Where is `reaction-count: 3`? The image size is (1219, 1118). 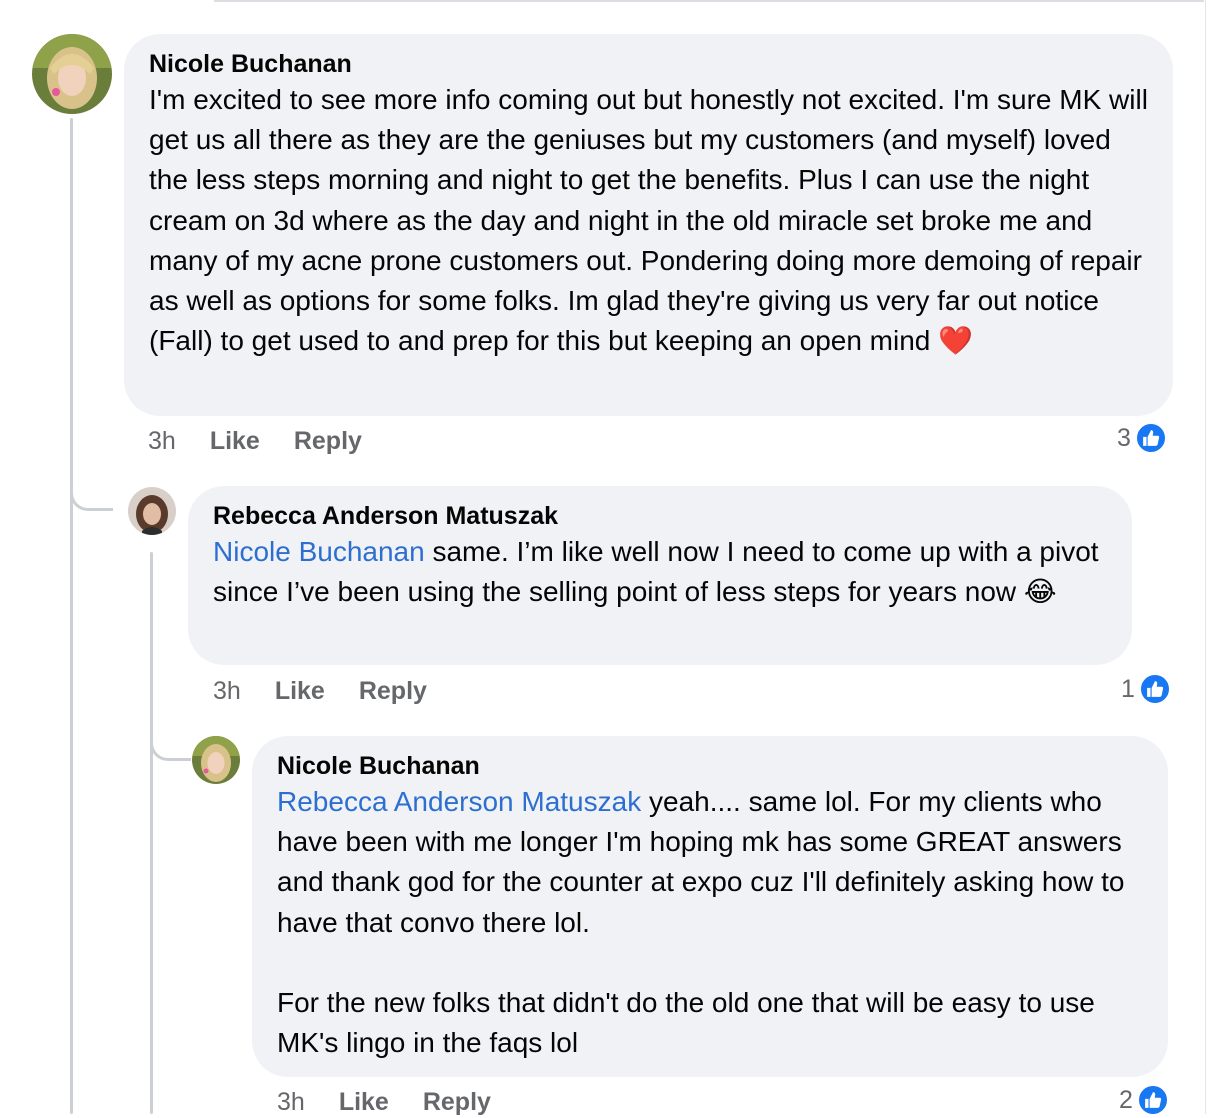
reaction-count: 3 is located at coordinates (1124, 437).